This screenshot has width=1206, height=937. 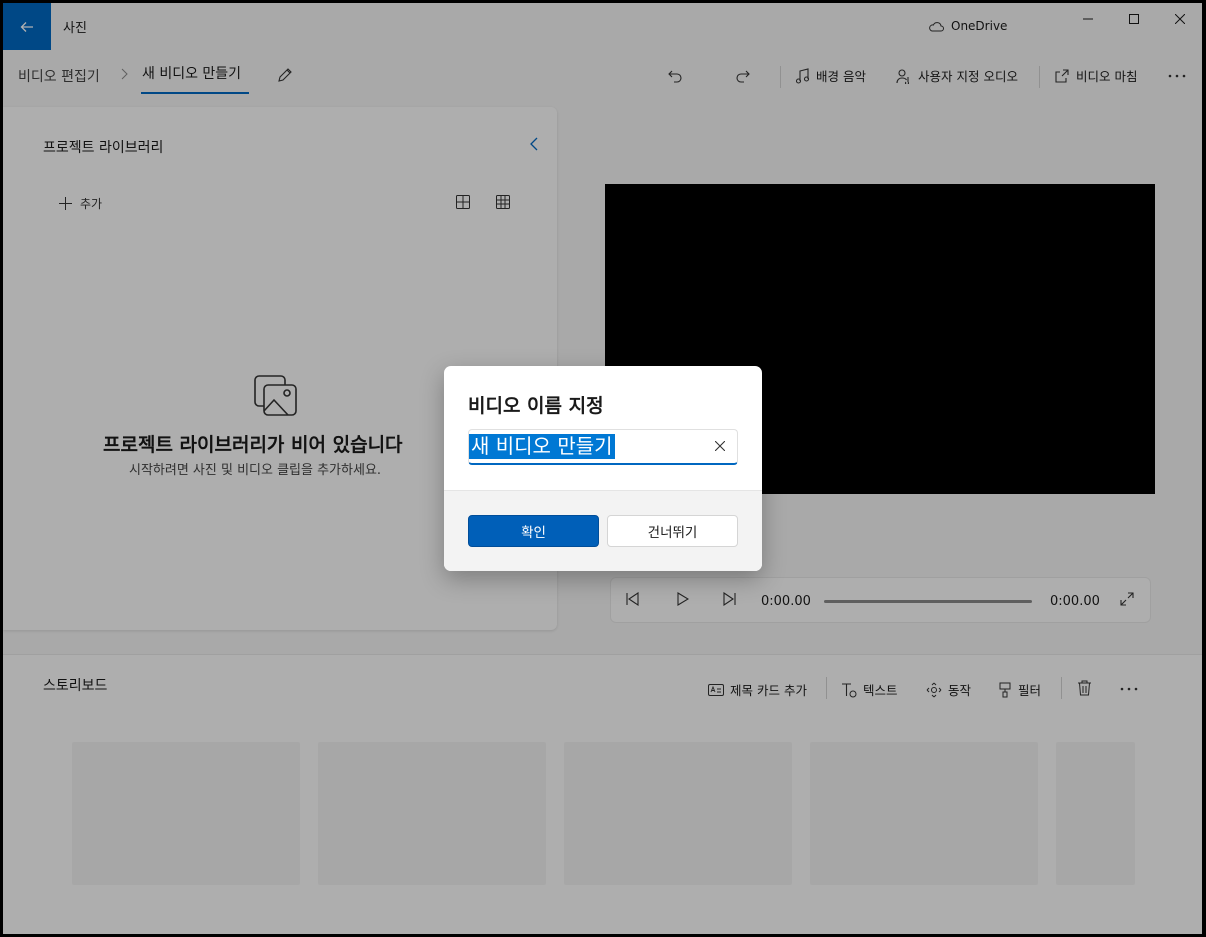 What do you see at coordinates (533, 531) in the screenshot?
I see `confirm-button: 확인` at bounding box center [533, 531].